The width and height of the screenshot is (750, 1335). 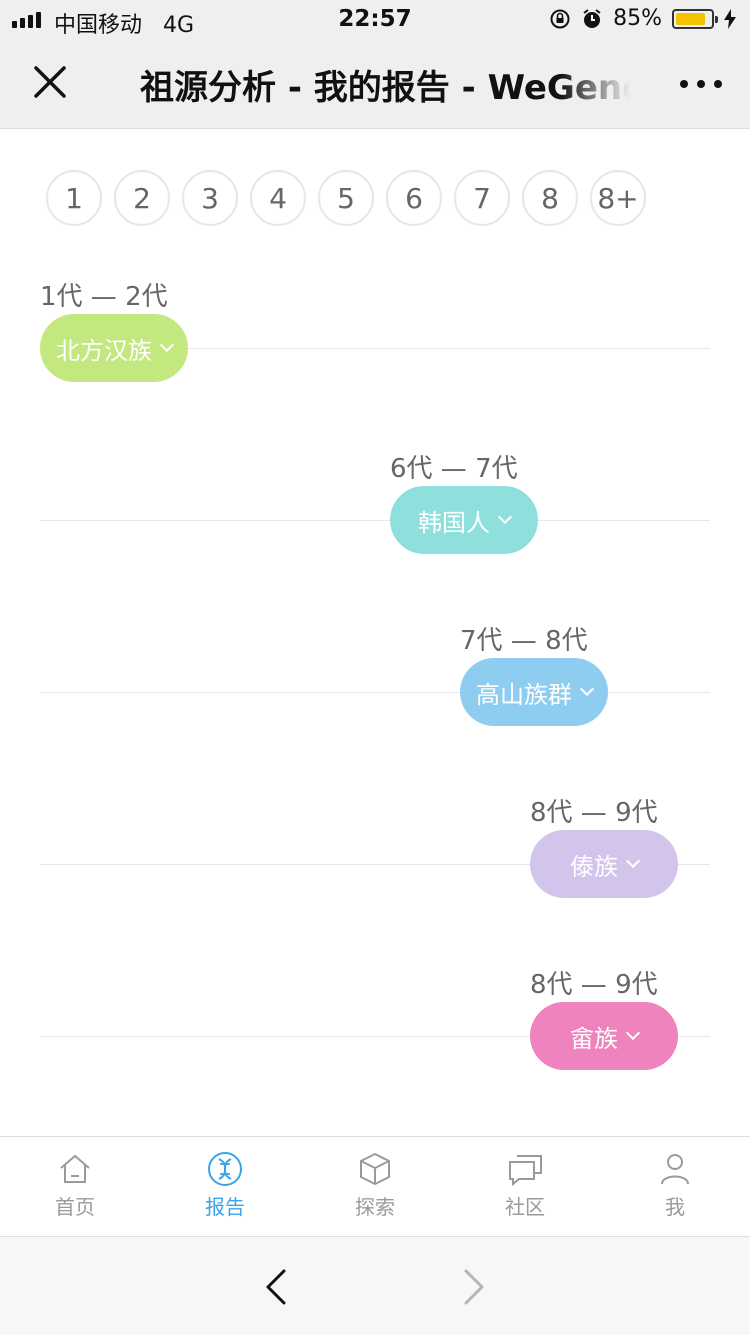 What do you see at coordinates (675, 1207) in the screenshot?
I see `tab-label: 我` at bounding box center [675, 1207].